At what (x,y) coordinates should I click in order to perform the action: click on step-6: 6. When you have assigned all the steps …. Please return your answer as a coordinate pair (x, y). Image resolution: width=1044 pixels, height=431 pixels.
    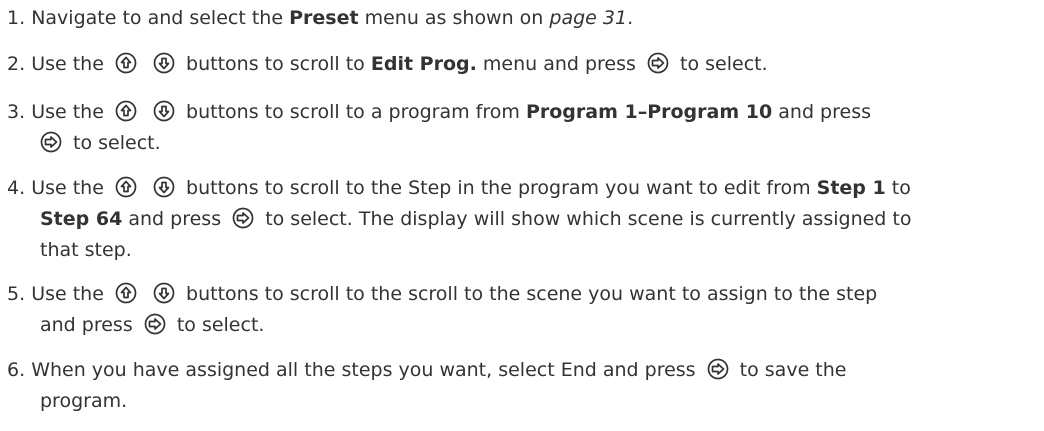
    Looking at the image, I should click on (523, 370).